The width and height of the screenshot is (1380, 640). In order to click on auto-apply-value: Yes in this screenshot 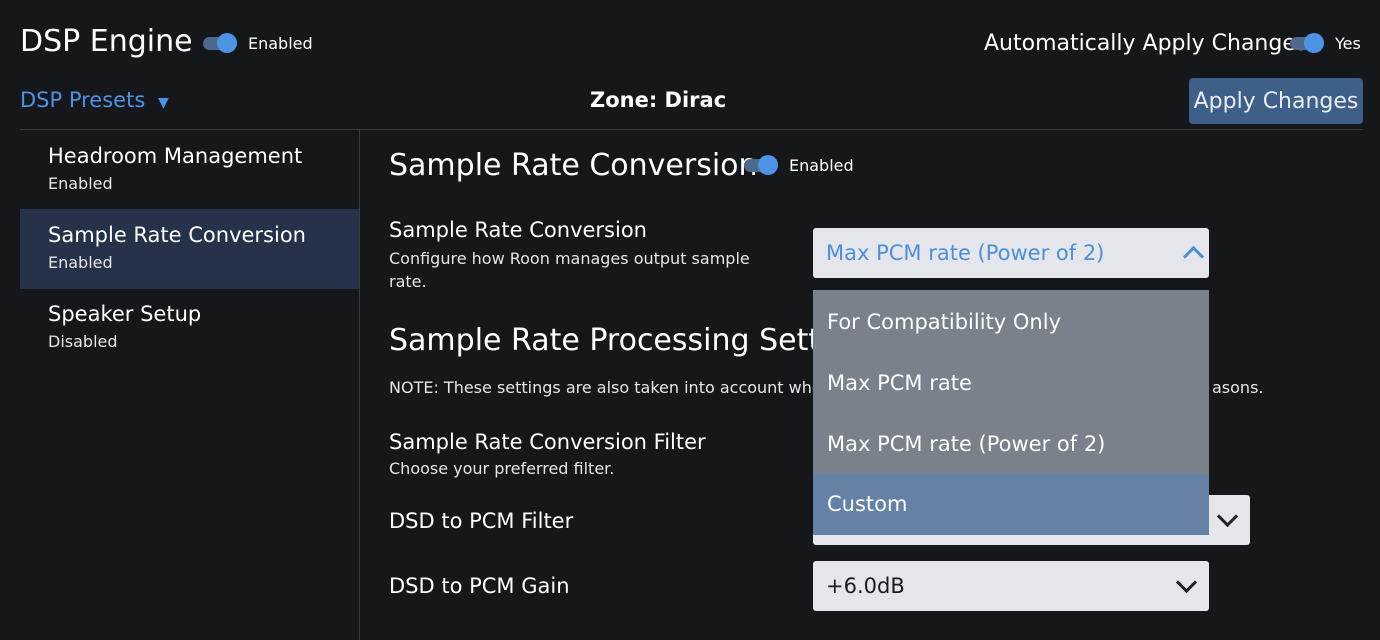, I will do `click(1348, 43)`.